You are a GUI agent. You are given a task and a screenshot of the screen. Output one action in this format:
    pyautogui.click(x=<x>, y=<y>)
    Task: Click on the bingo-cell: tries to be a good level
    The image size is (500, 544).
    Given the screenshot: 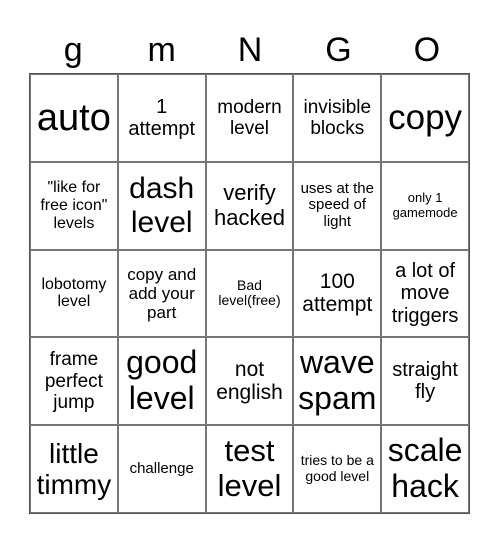 What is the action you would take?
    pyautogui.click(x=337, y=469)
    